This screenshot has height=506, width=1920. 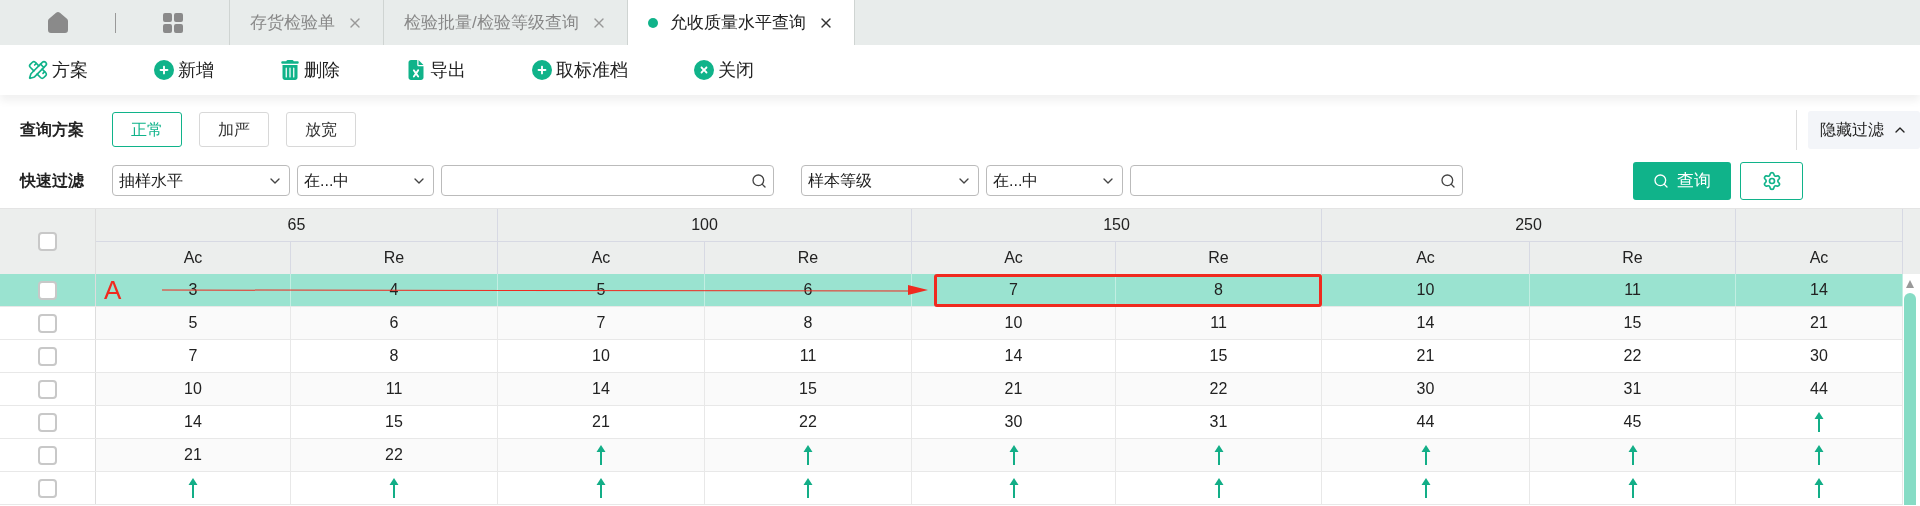 What do you see at coordinates (199, 70) in the screenshot?
I see `toolbar-button: 新增` at bounding box center [199, 70].